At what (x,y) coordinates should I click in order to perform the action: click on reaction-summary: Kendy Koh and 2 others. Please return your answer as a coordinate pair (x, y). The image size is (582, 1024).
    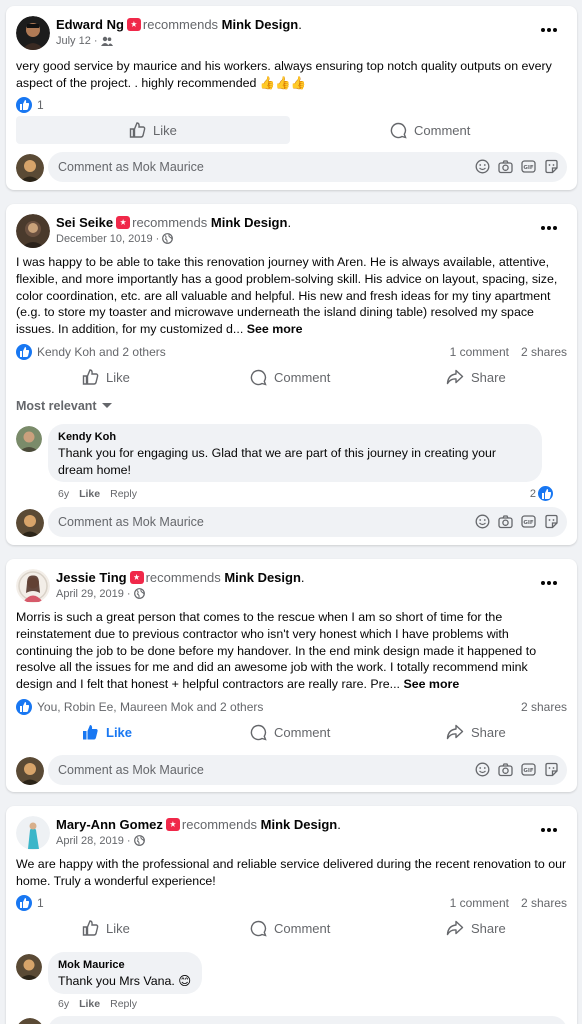
    Looking at the image, I should click on (91, 352).